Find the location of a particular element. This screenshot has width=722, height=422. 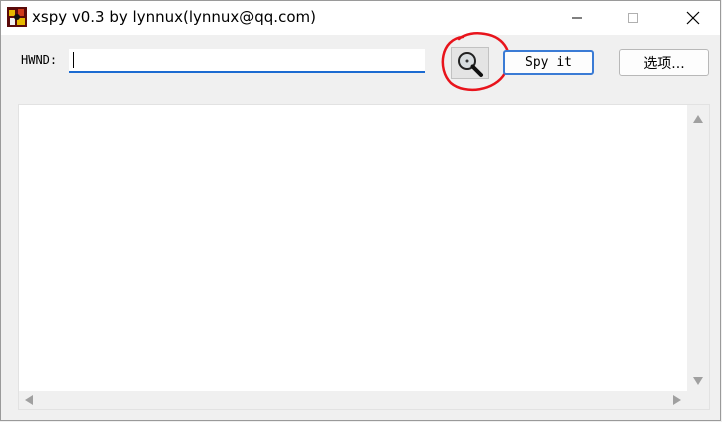

spy-it-button: Spy it is located at coordinates (548, 62).